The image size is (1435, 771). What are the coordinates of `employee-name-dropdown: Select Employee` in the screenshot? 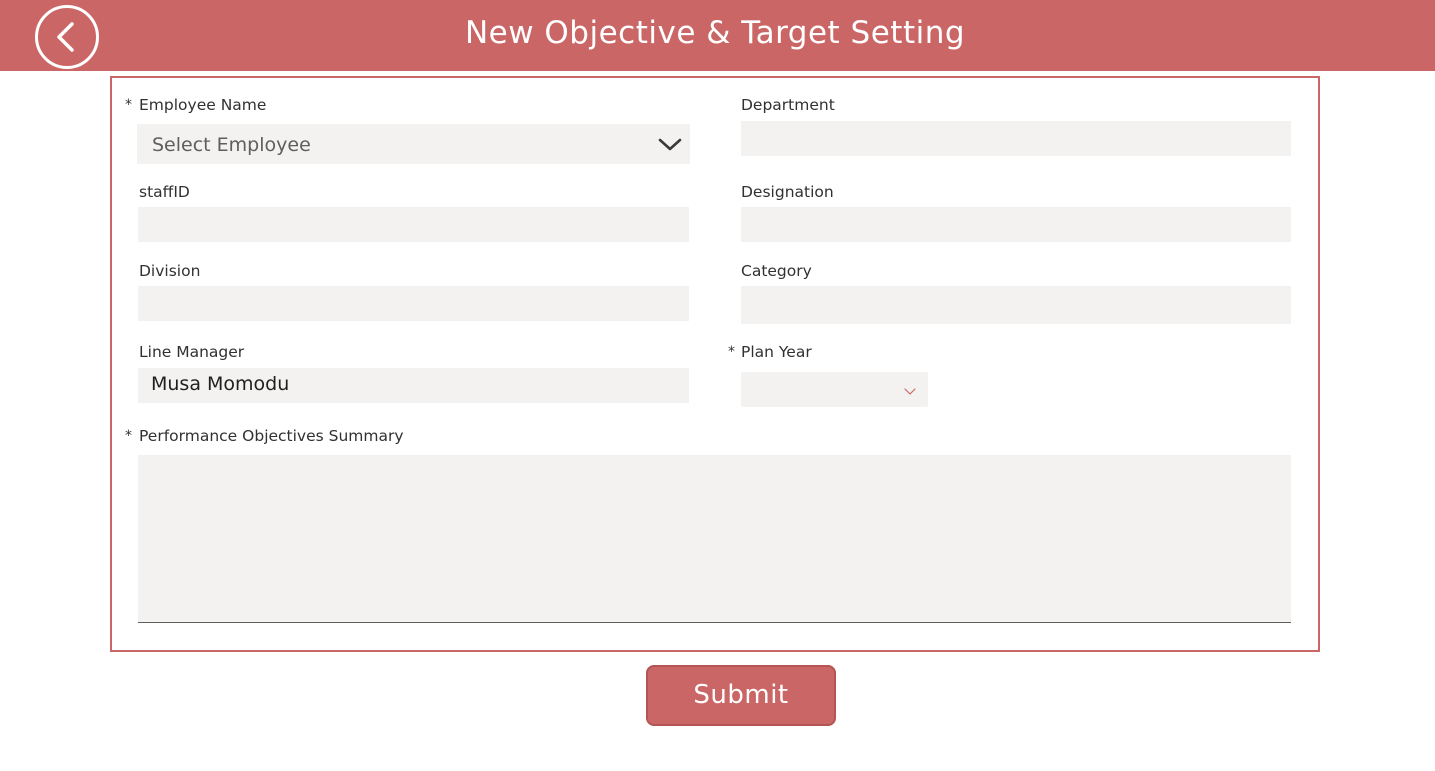 It's located at (413, 144).